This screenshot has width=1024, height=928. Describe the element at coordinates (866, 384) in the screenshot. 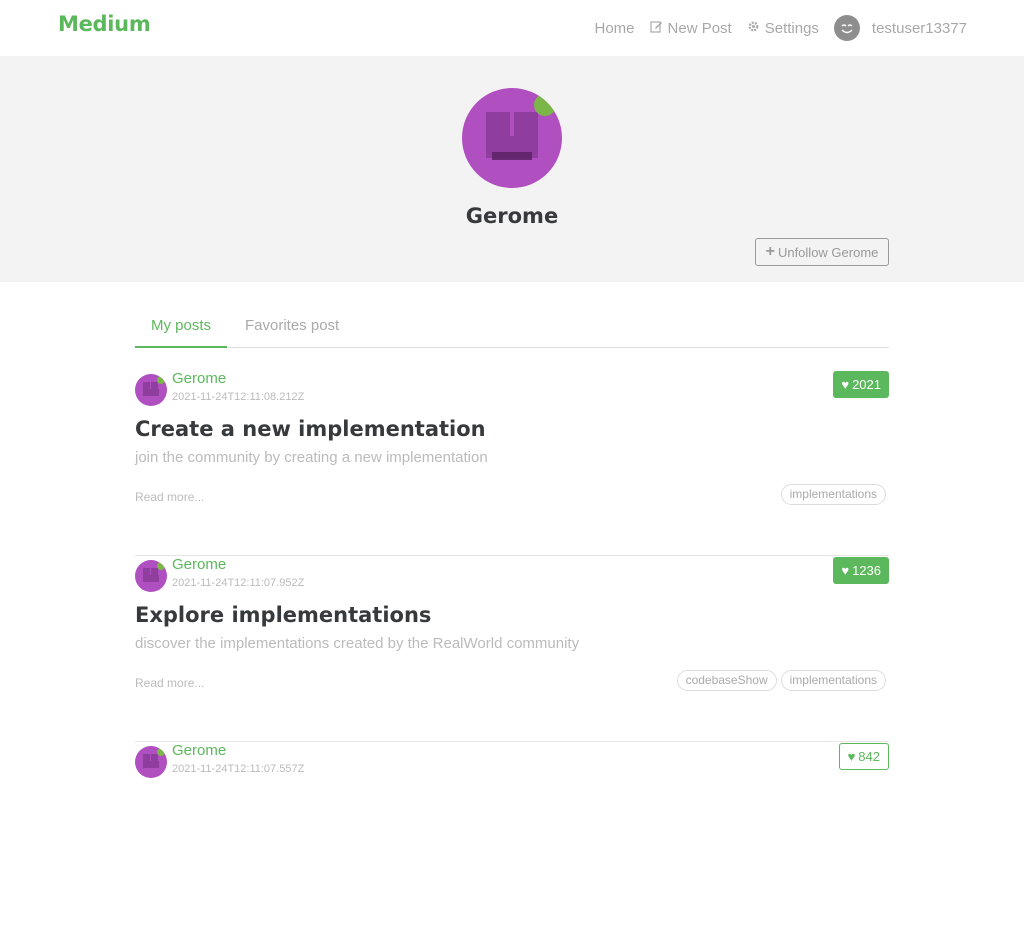

I see `favorite-count: 2021` at that location.